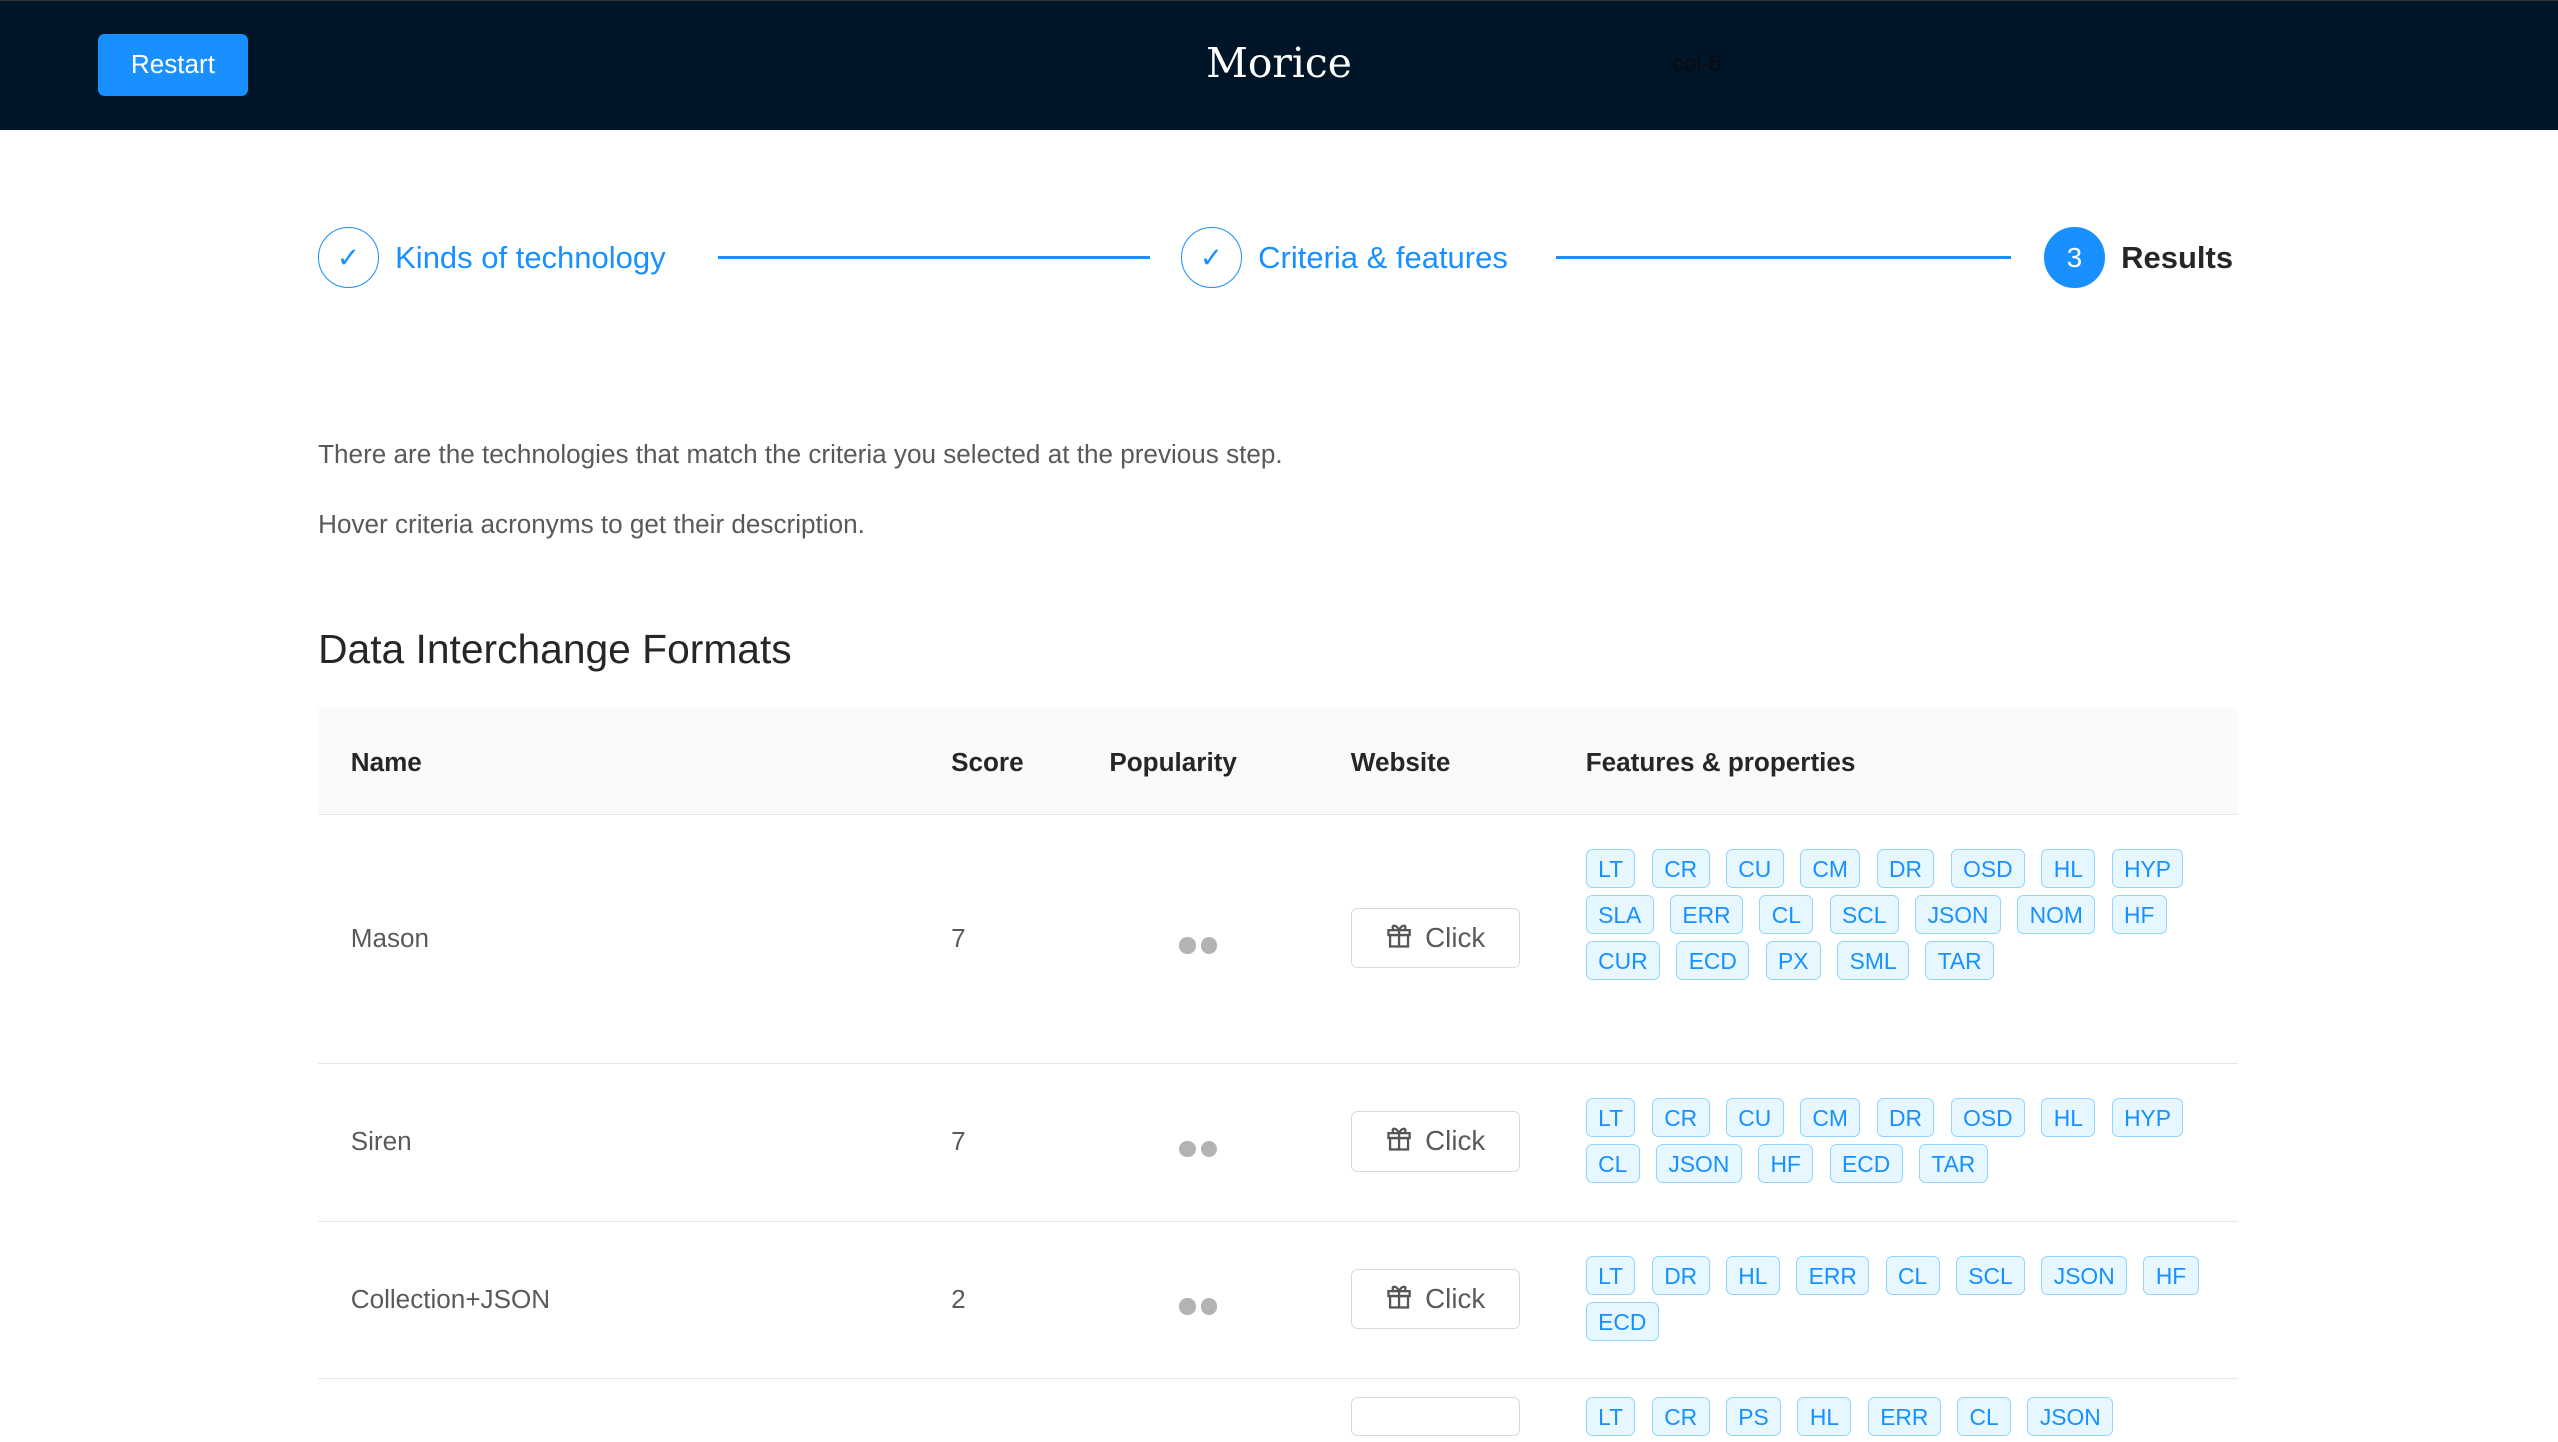 This screenshot has width=2558, height=1442. Describe the element at coordinates (1278, 1408) in the screenshot. I see `table-row: LT CR PS HL ERR CL JSON` at that location.